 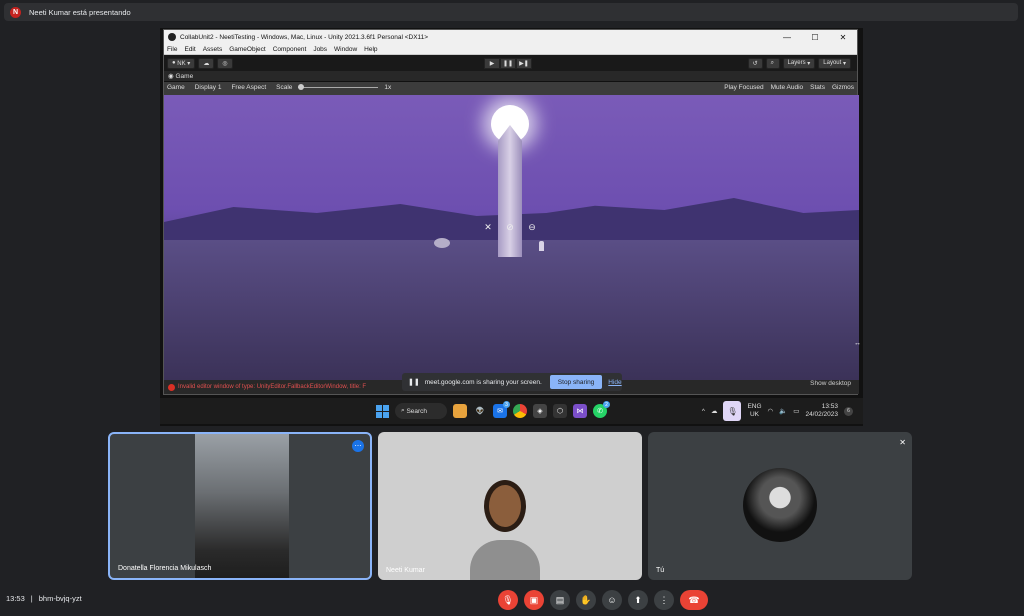 I want to click on alien-app-icon: 👽, so click(x=480, y=411).